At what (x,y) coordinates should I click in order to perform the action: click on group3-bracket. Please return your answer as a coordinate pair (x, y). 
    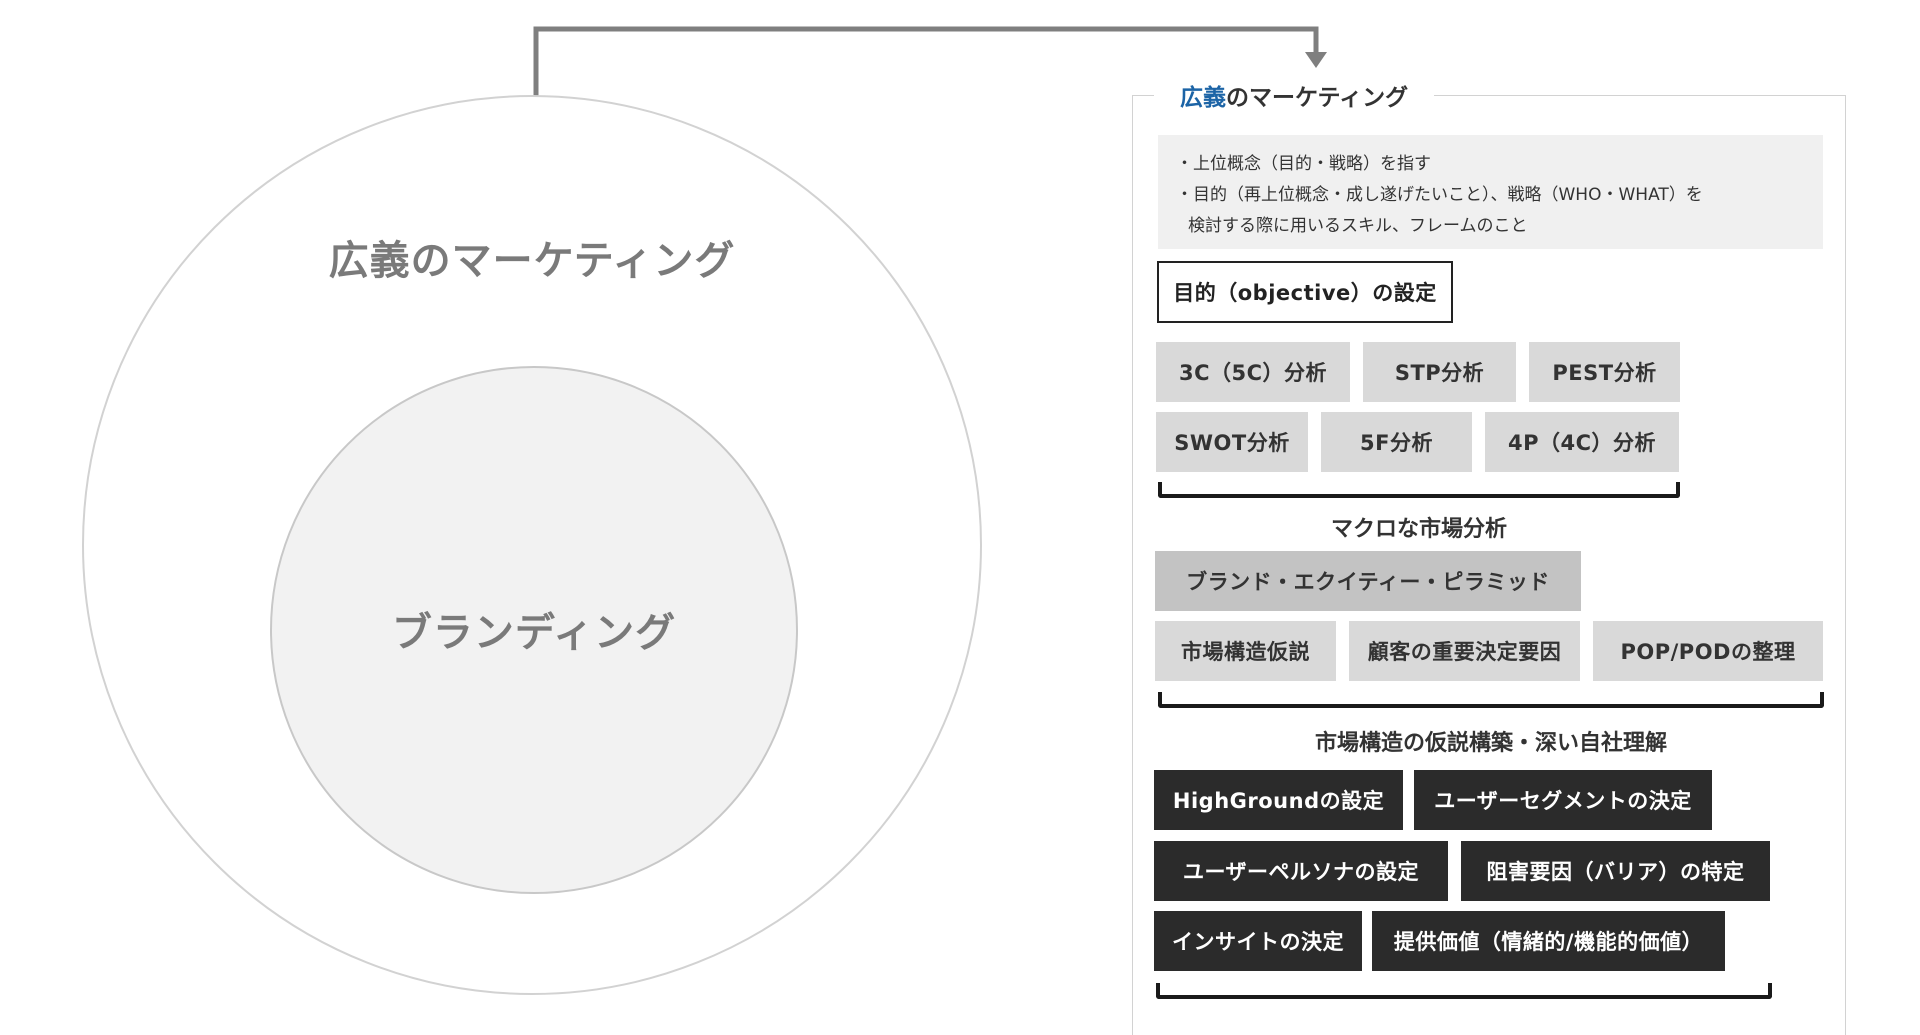
    Looking at the image, I should click on (1464, 991).